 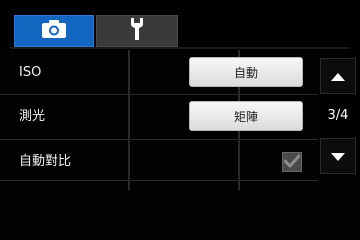 I want to click on page-indicator: 3/4, so click(x=338, y=115).